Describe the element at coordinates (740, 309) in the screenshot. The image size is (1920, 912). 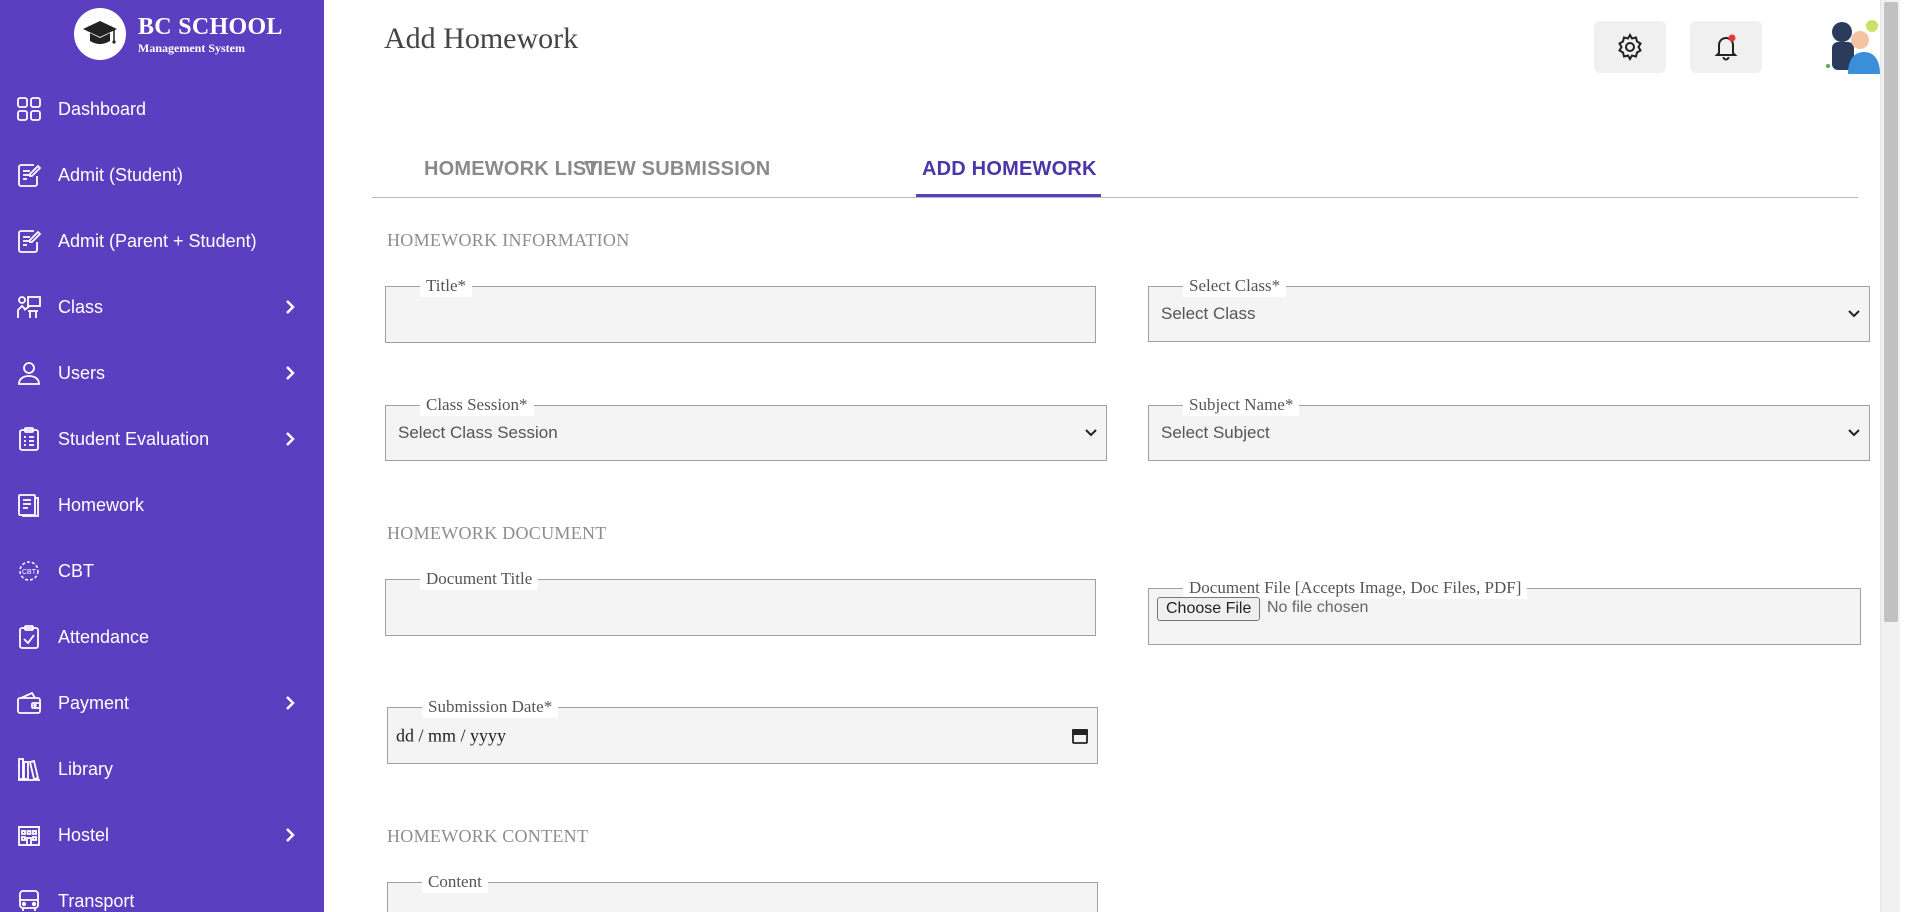
I see `title-field: Title*` at that location.